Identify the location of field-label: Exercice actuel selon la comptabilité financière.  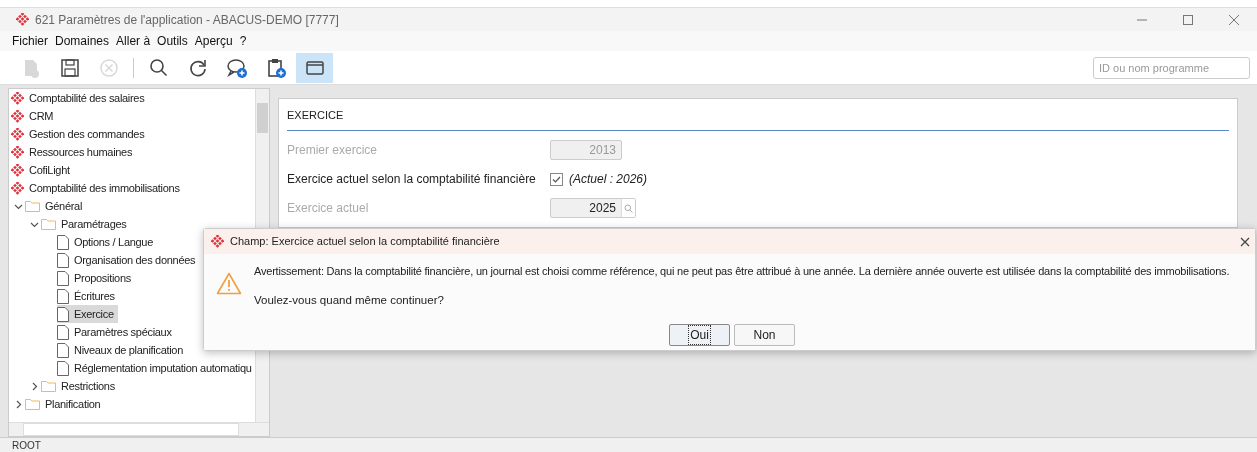
(412, 179).